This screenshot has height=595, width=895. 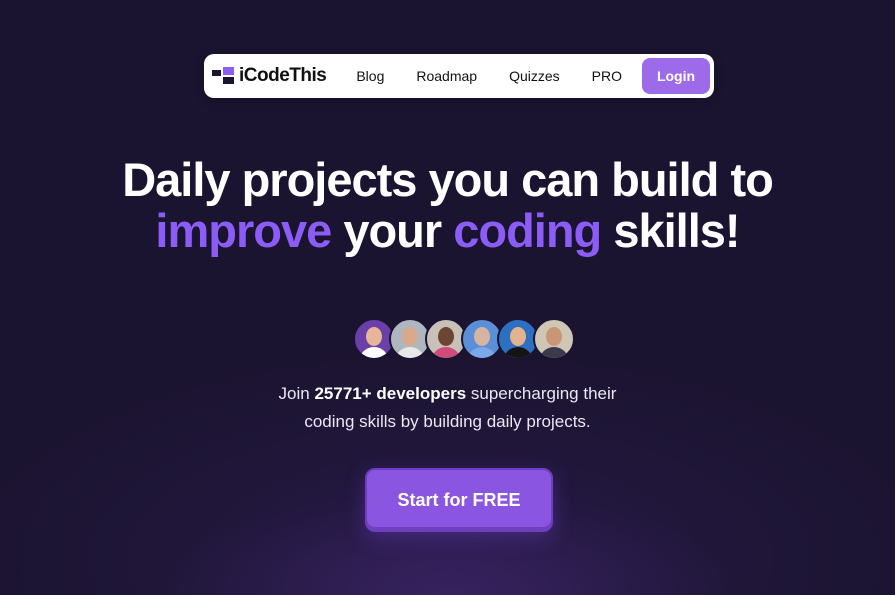 What do you see at coordinates (676, 230) in the screenshot?
I see `headline-word-skills: skills!` at bounding box center [676, 230].